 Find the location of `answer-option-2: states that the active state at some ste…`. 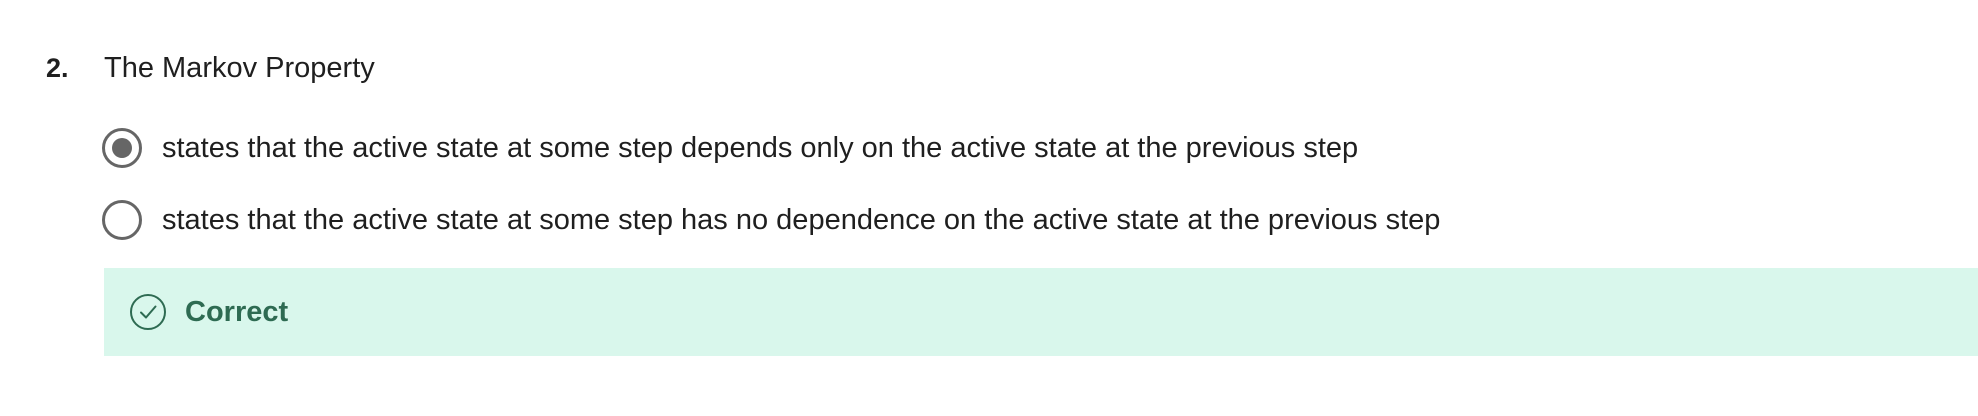

answer-option-2: states that the active state at some ste… is located at coordinates (771, 220).